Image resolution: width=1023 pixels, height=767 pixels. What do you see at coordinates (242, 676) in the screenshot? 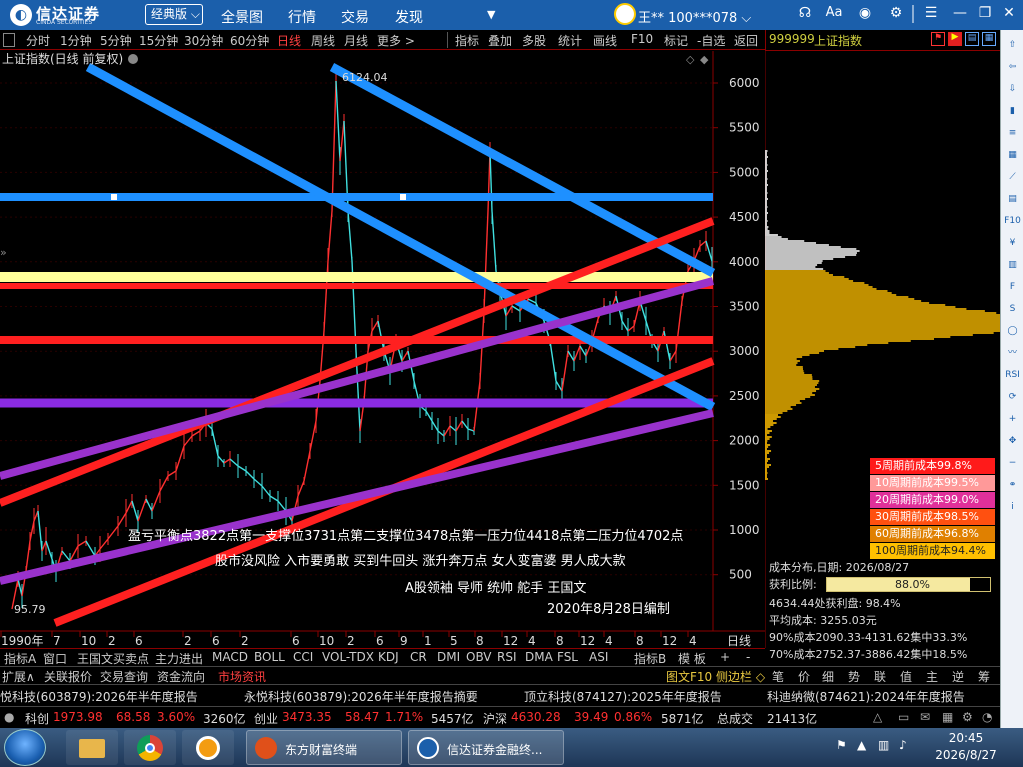
I see `bottom-tab: 市场资讯` at bounding box center [242, 676].